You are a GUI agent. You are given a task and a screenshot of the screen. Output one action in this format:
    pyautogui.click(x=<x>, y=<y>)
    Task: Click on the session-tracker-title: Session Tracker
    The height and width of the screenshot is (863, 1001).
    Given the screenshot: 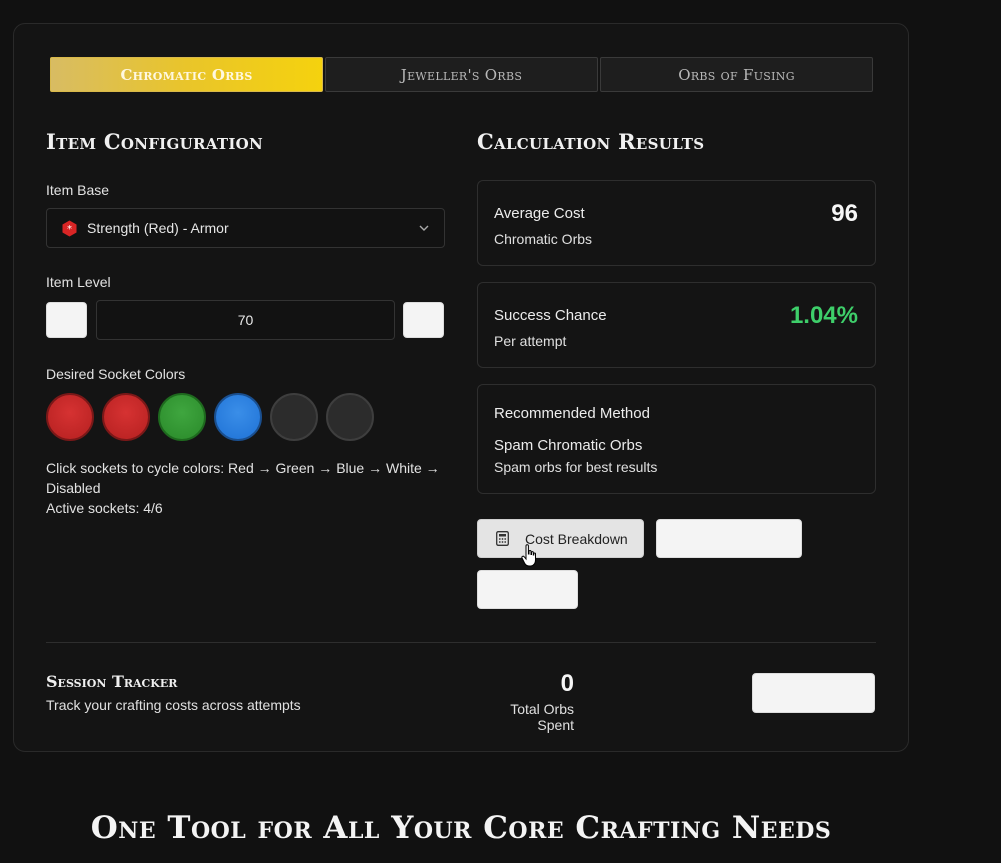 What is the action you would take?
    pyautogui.click(x=112, y=681)
    